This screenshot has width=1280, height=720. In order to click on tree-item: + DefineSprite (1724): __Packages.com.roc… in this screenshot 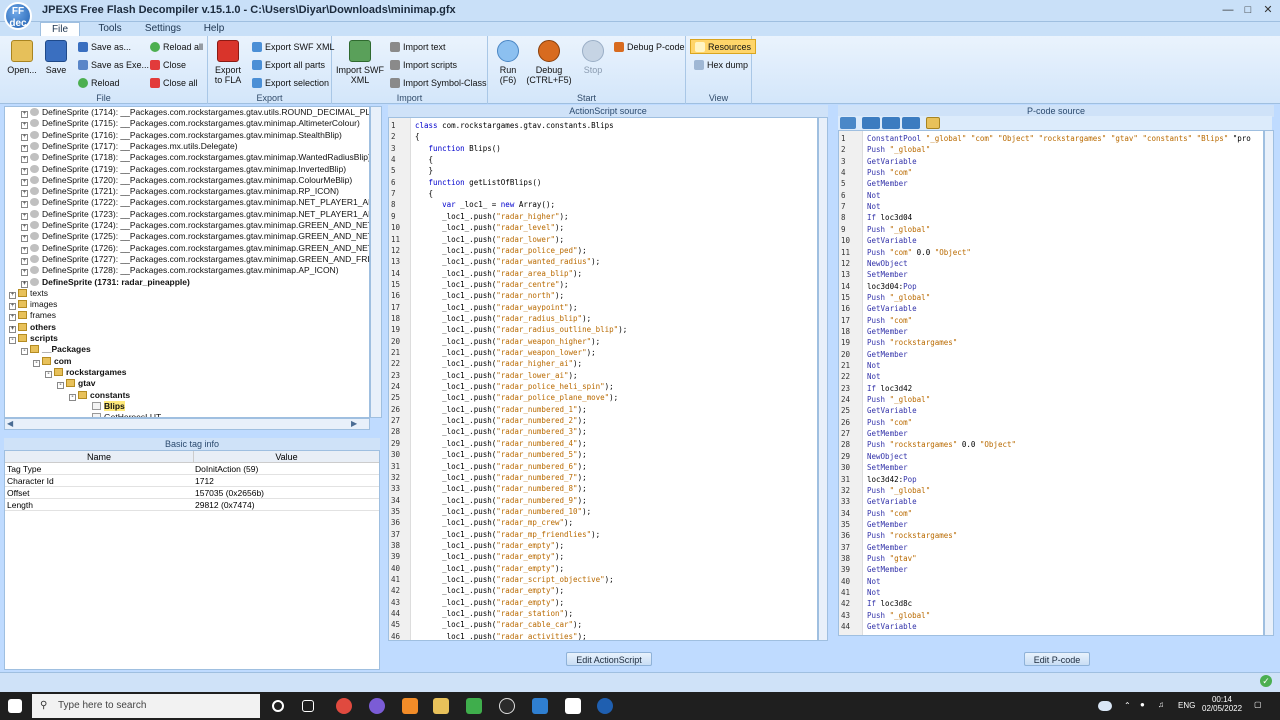, I will do `click(195, 225)`.